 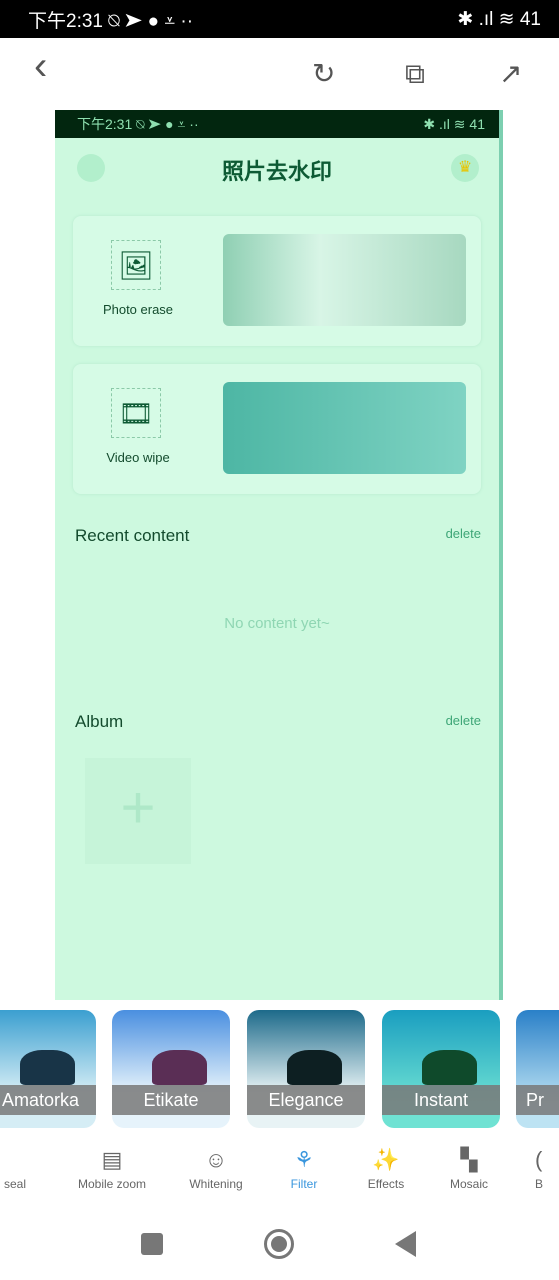 What do you see at coordinates (539, 1159) in the screenshot?
I see `b-icon: (` at bounding box center [539, 1159].